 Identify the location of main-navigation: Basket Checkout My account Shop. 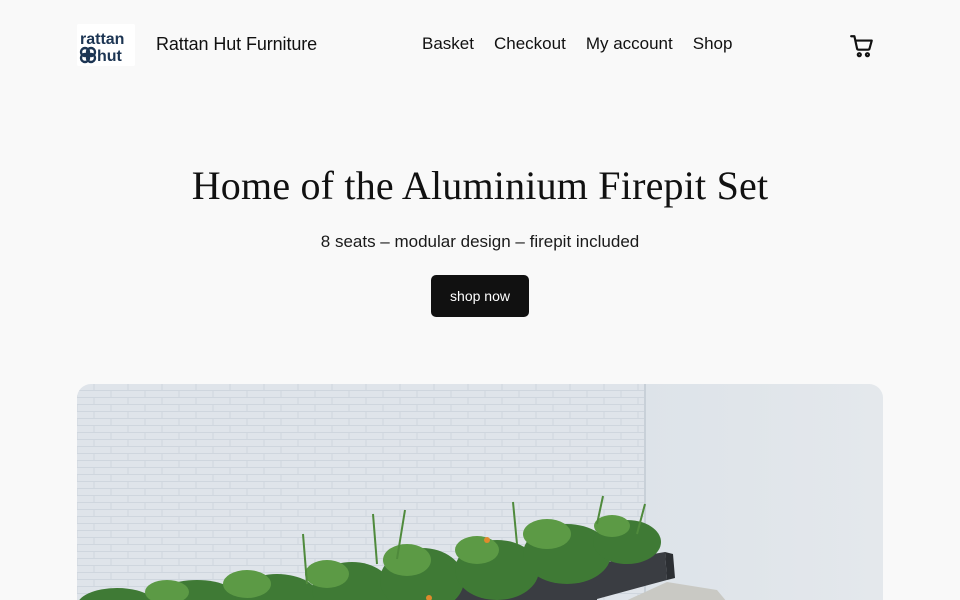
(577, 44).